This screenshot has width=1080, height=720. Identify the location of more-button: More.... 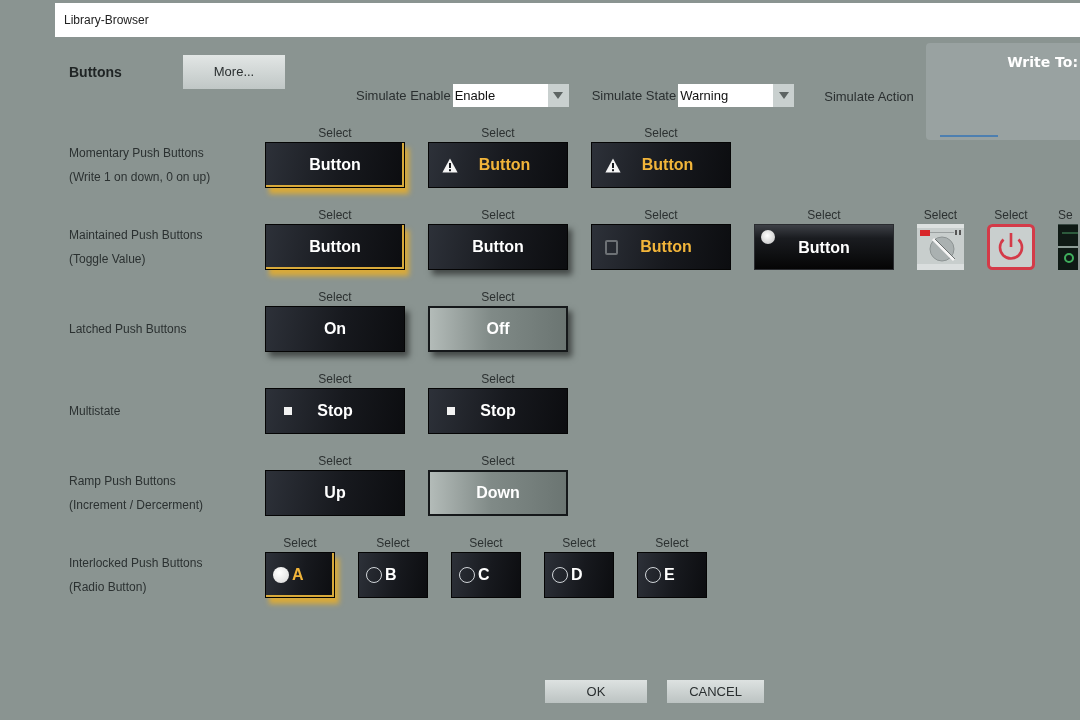
(234, 72).